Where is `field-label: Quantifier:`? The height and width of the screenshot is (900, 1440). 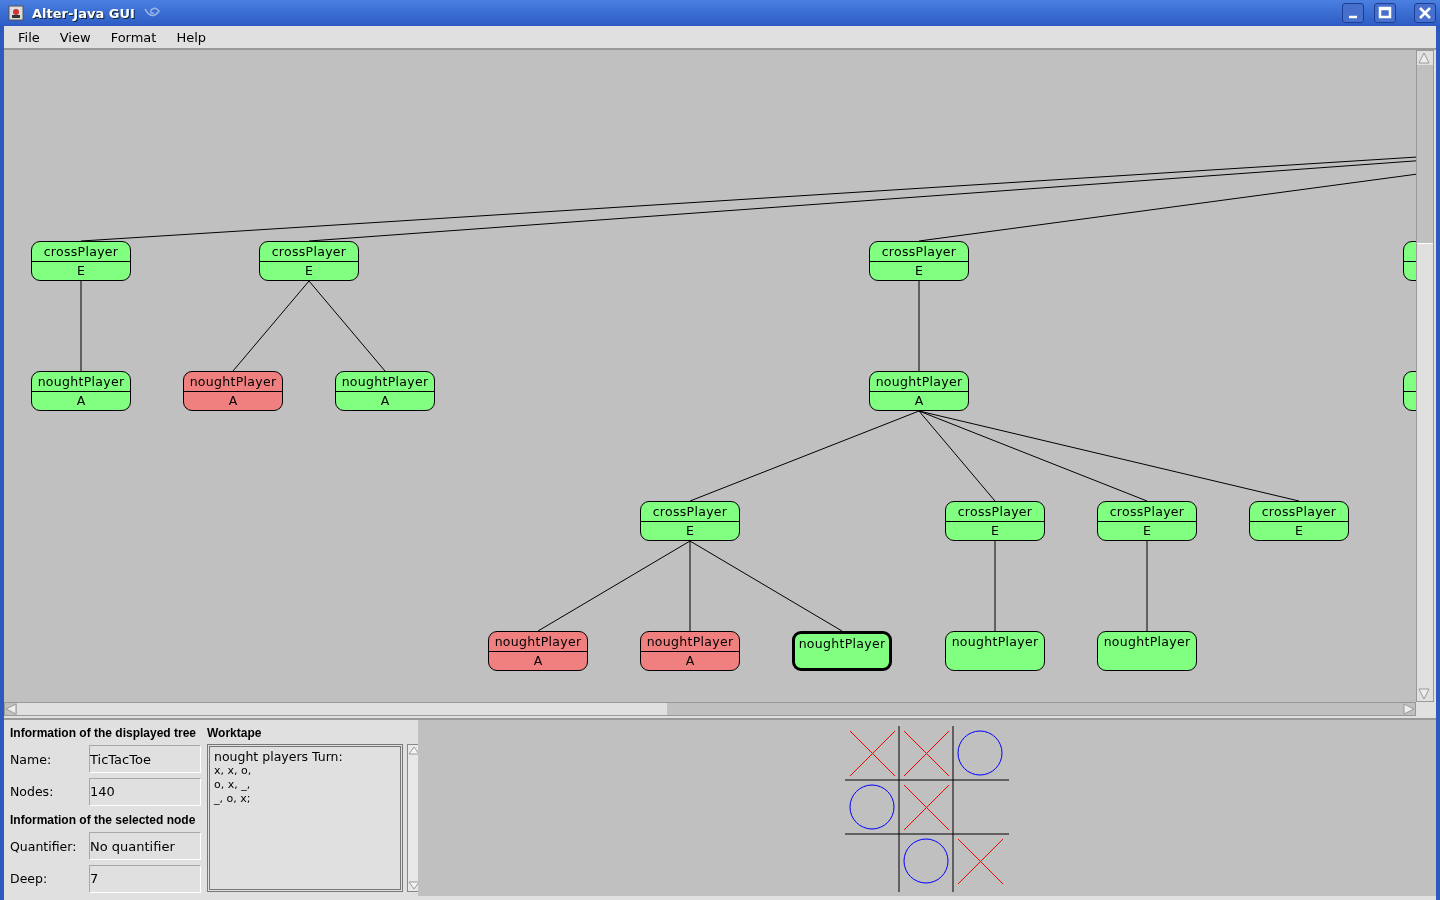 field-label: Quantifier: is located at coordinates (44, 846).